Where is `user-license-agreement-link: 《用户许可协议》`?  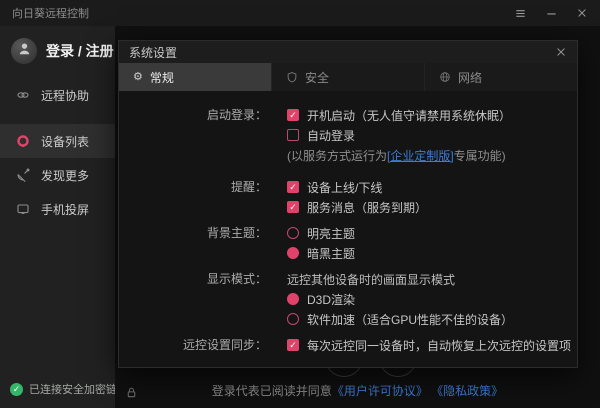 user-license-agreement-link: 《用户许可协议》 is located at coordinates (380, 391).